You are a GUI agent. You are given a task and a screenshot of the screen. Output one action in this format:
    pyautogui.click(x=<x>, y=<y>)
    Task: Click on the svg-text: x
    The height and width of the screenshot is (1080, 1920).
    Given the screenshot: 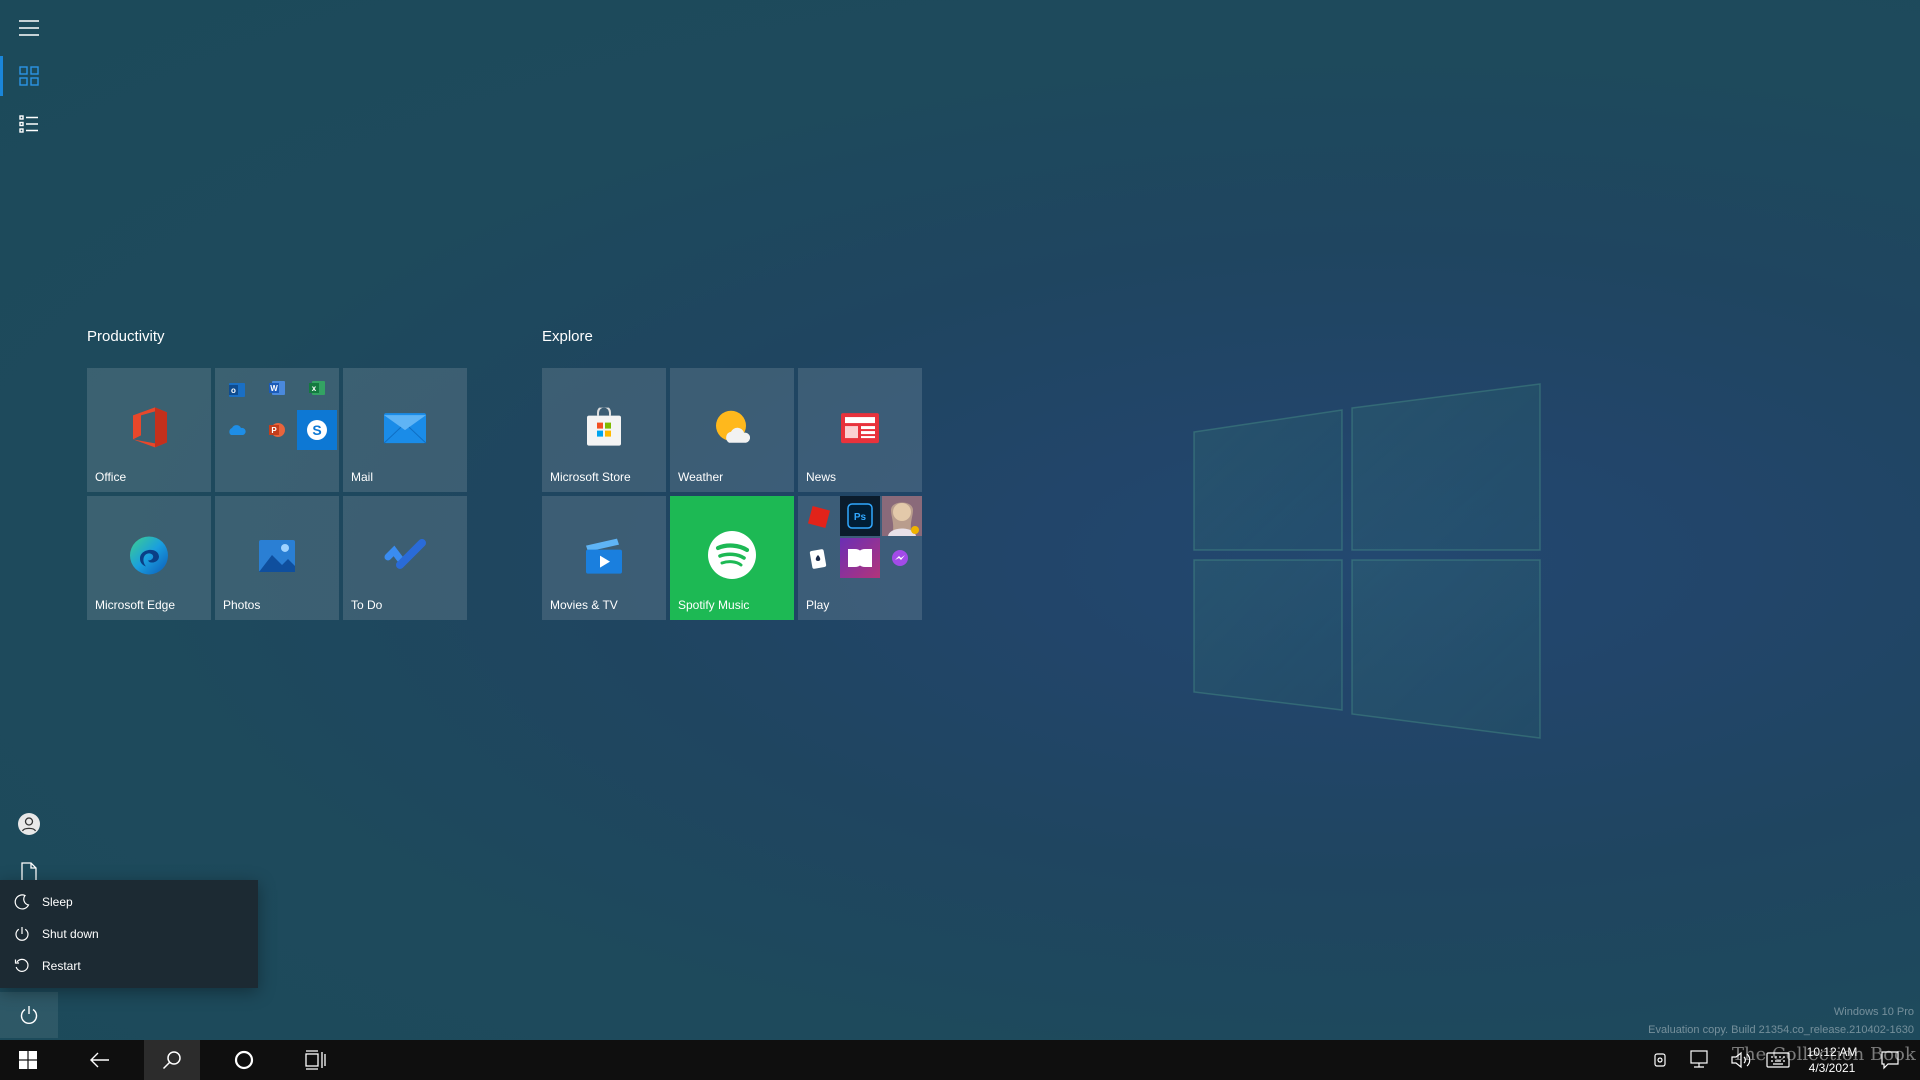 What is the action you would take?
    pyautogui.click(x=314, y=388)
    